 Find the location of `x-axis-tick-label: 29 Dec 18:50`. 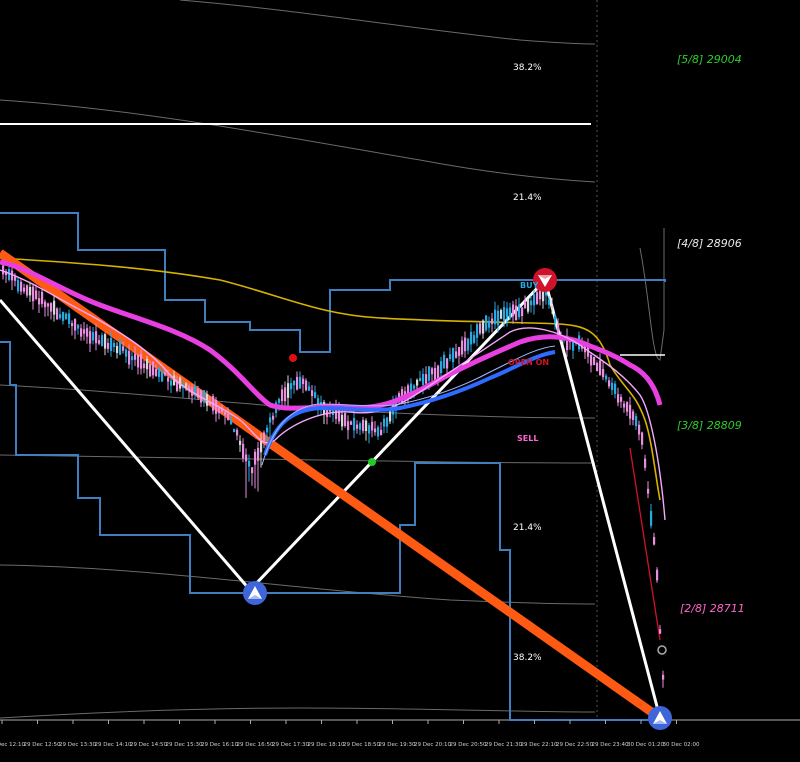

x-axis-tick-label: 29 Dec 18:50 is located at coordinates (361, 745).